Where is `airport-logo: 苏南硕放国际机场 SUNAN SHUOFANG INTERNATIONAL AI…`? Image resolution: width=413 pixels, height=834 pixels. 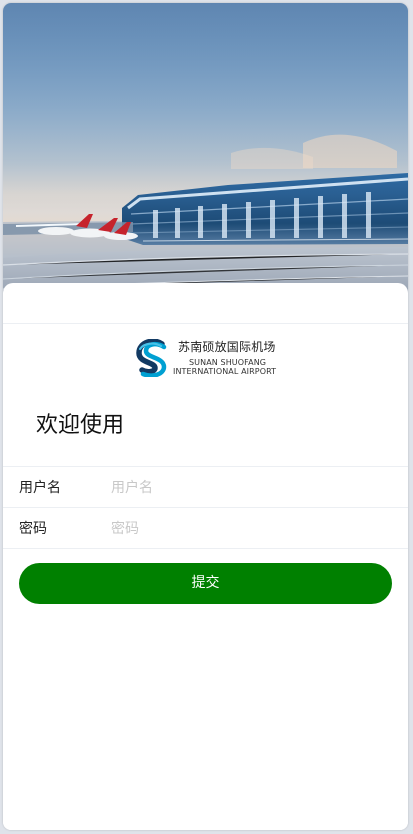
airport-logo: 苏南硕放国际机场 SUNAN SHUOFANG INTERNATIONAL AI… is located at coordinates (209, 359).